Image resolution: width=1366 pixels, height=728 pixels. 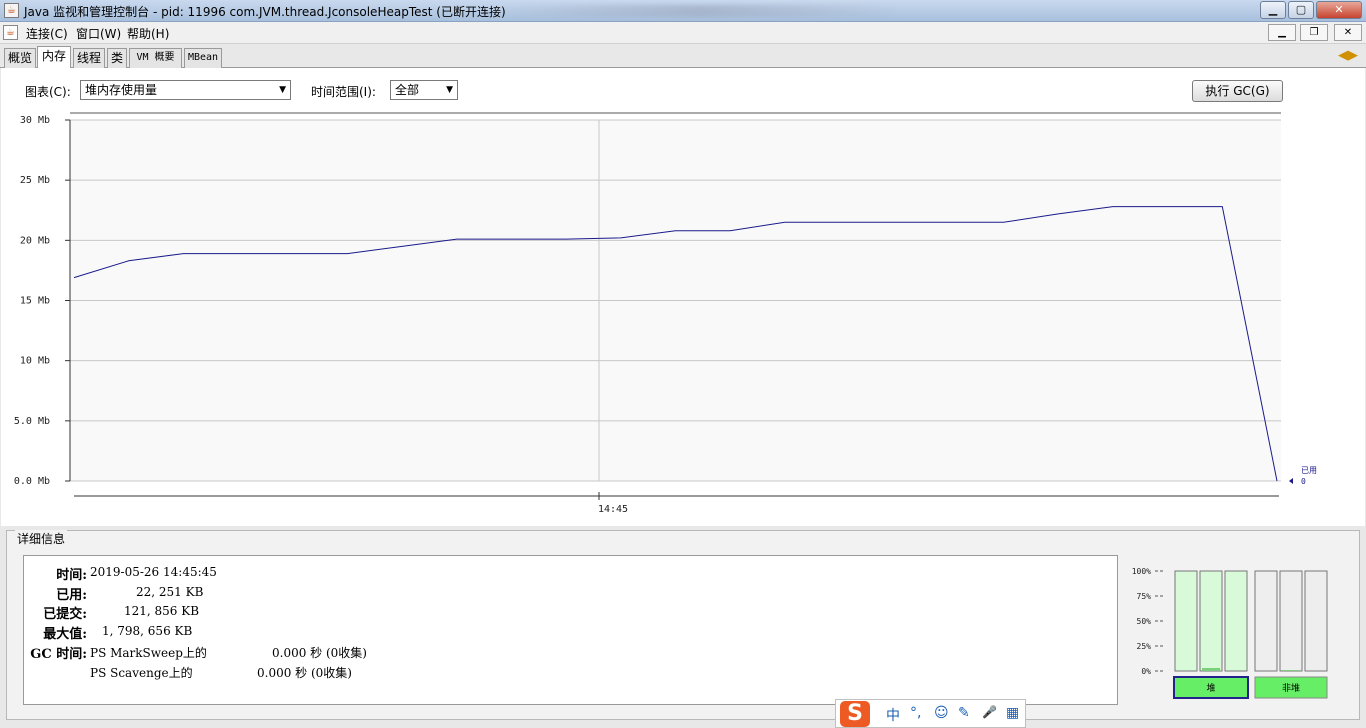 What do you see at coordinates (141, 673) in the screenshot?
I see `gc-collector-scavenge: PS Scavenge上的` at bounding box center [141, 673].